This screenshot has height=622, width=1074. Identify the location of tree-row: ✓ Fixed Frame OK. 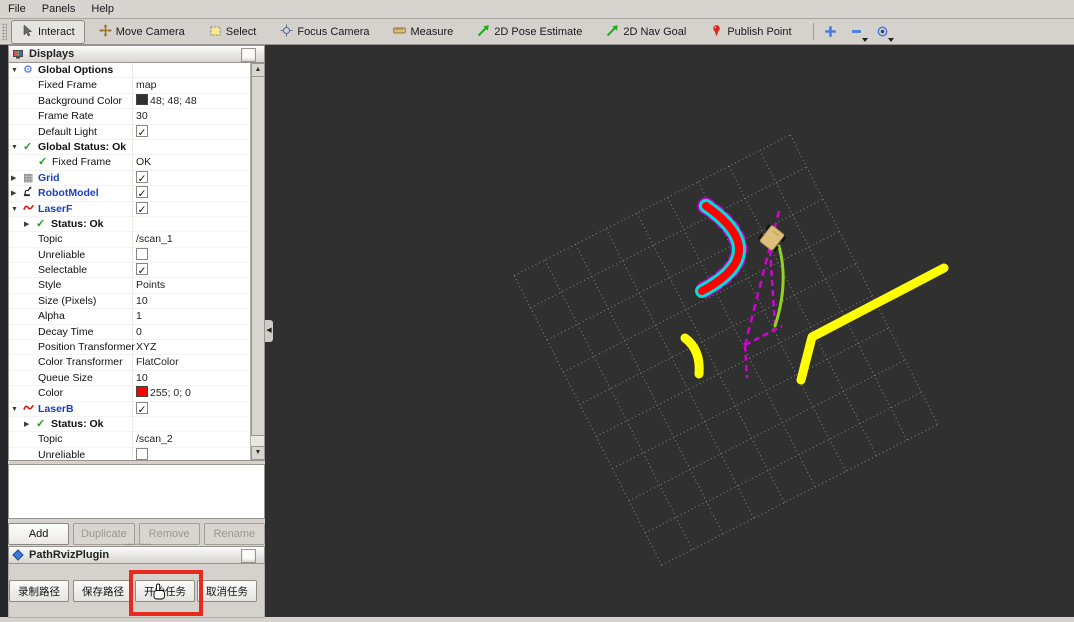
(136, 163).